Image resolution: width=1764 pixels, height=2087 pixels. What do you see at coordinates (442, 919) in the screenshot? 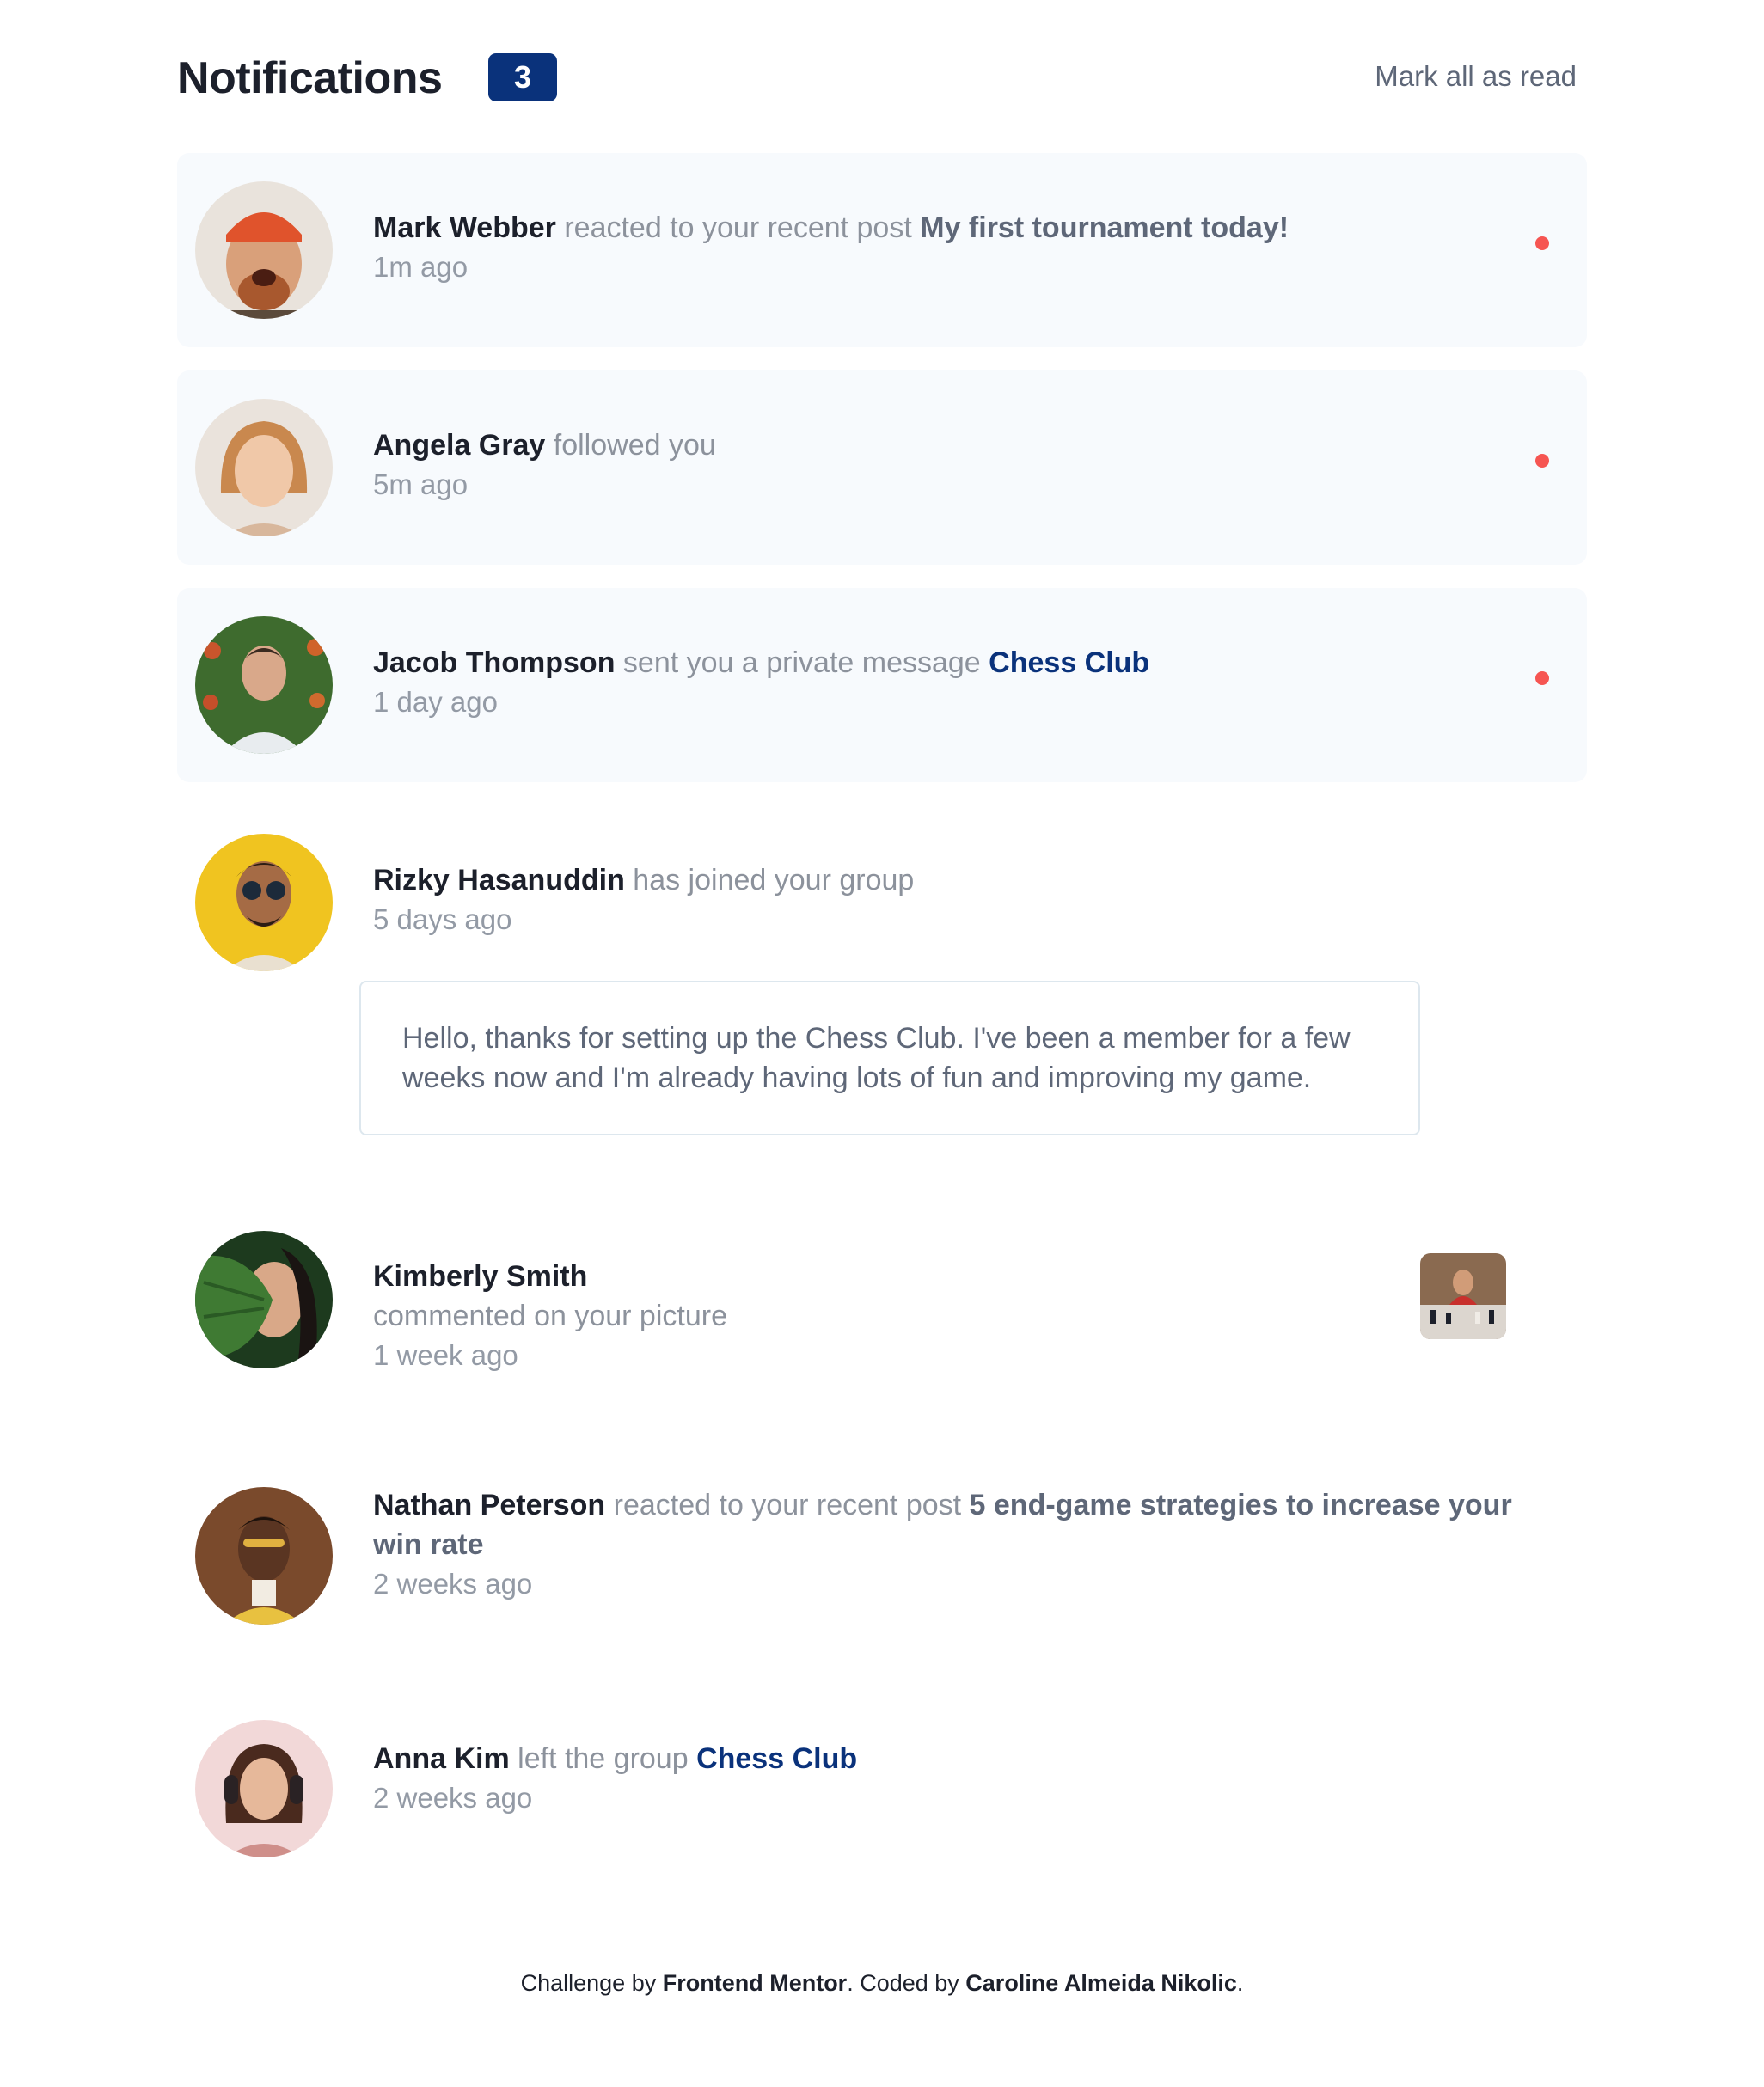
I see `notification-time: 5 days ago` at bounding box center [442, 919].